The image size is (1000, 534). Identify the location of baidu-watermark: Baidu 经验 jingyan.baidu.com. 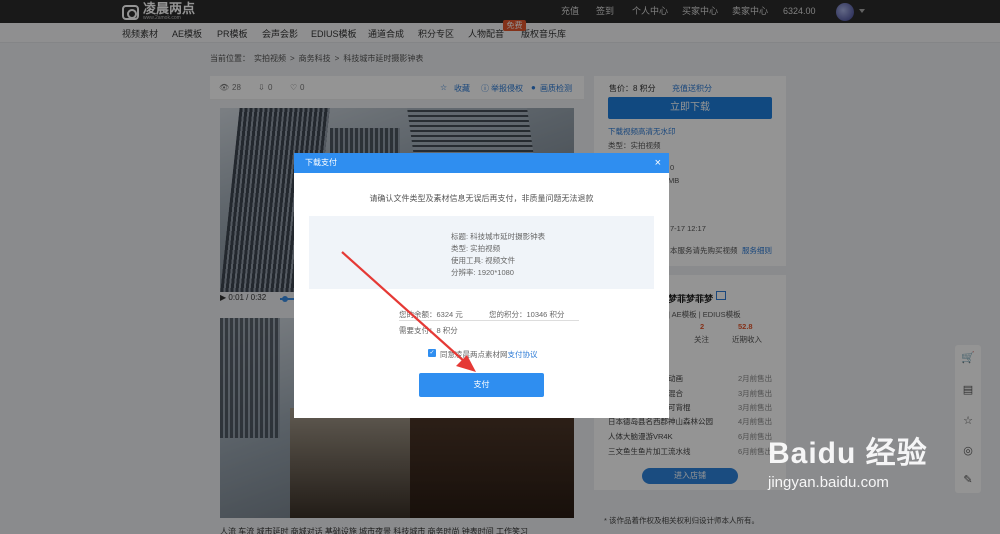
(848, 459).